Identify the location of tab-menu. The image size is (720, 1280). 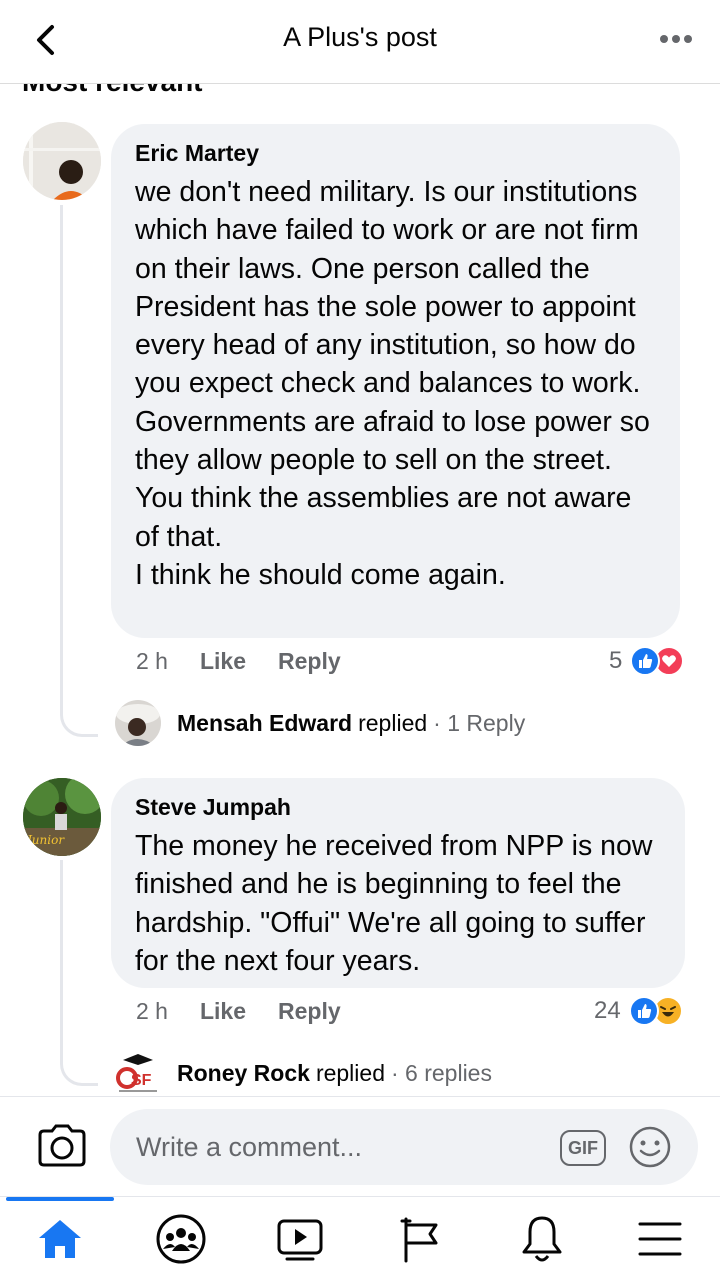
(660, 1239).